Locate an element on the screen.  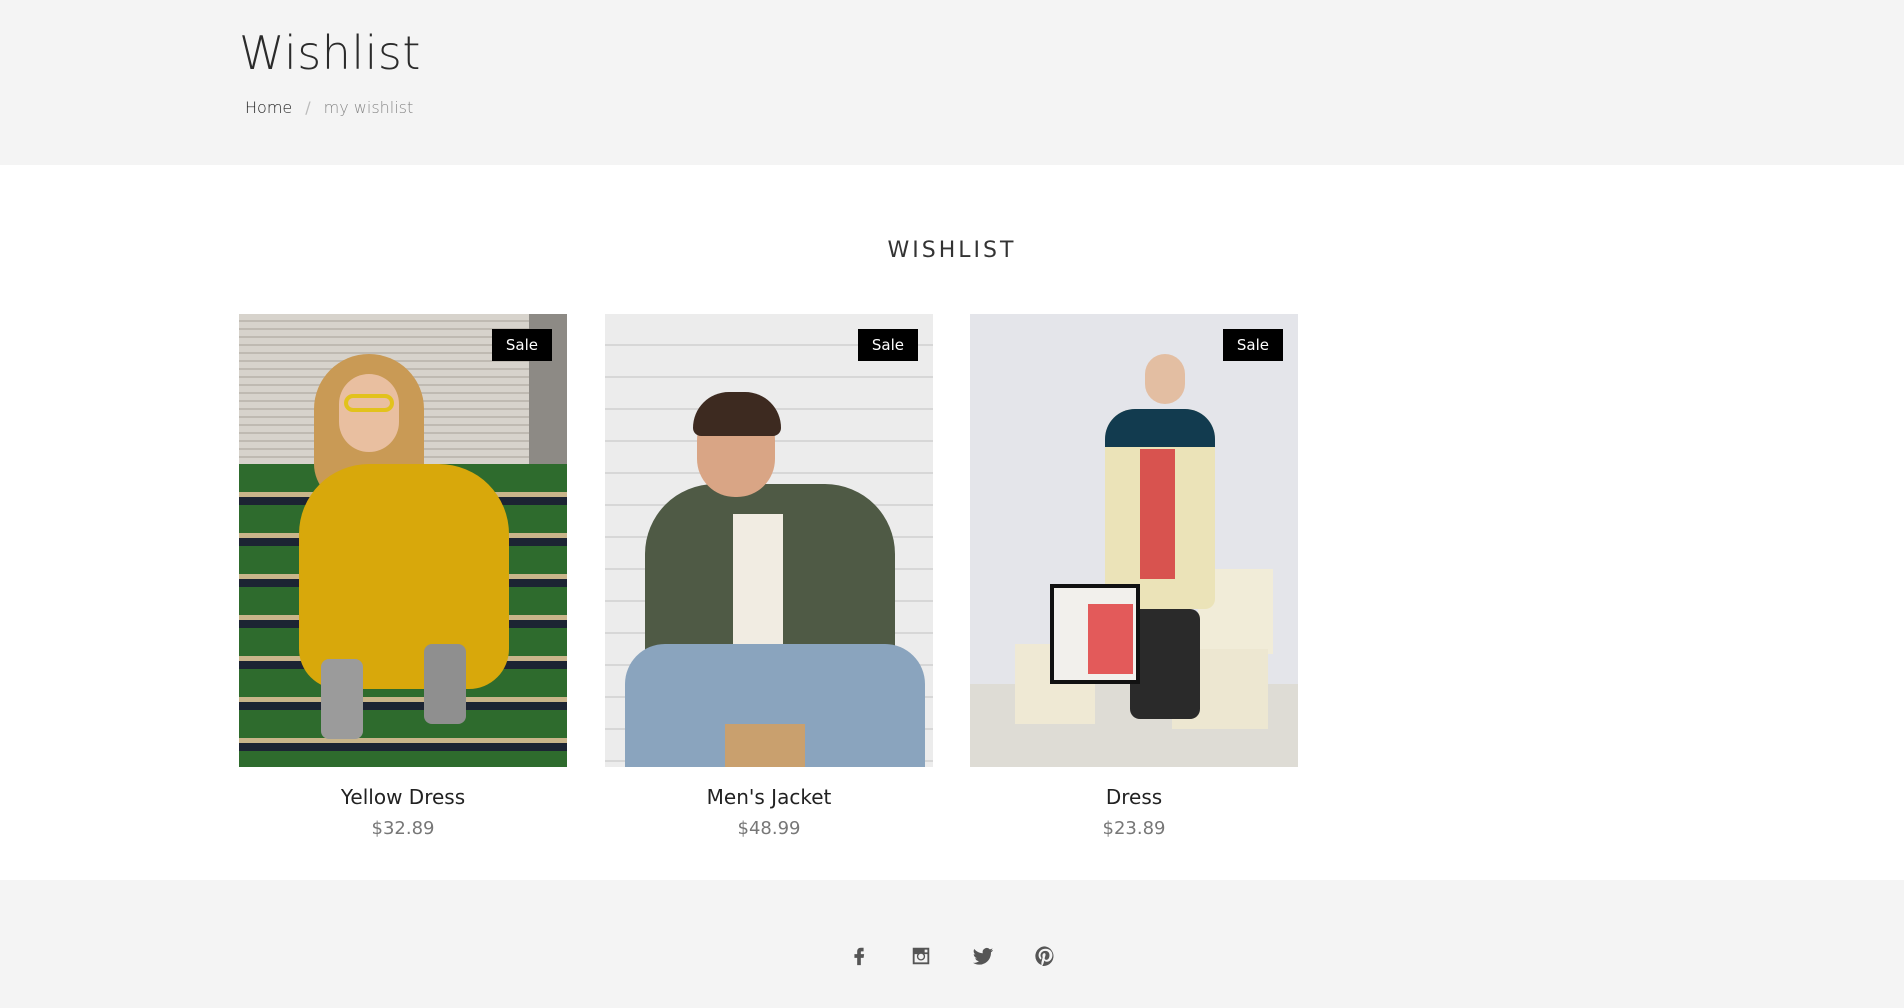
product-price: $32.89 is located at coordinates (403, 828).